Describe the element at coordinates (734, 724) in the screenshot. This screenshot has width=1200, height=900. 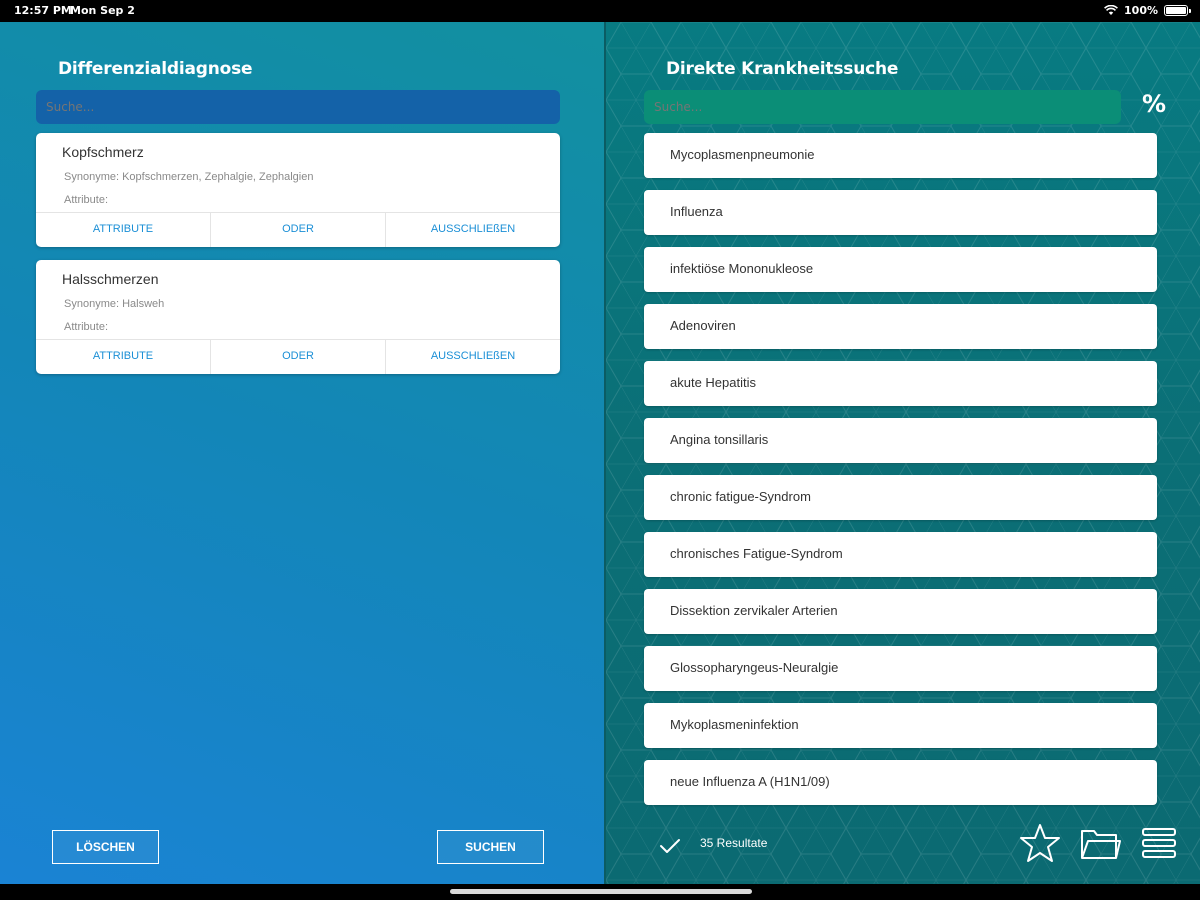
I see `result-label: Mykoplasmeninfektion` at that location.